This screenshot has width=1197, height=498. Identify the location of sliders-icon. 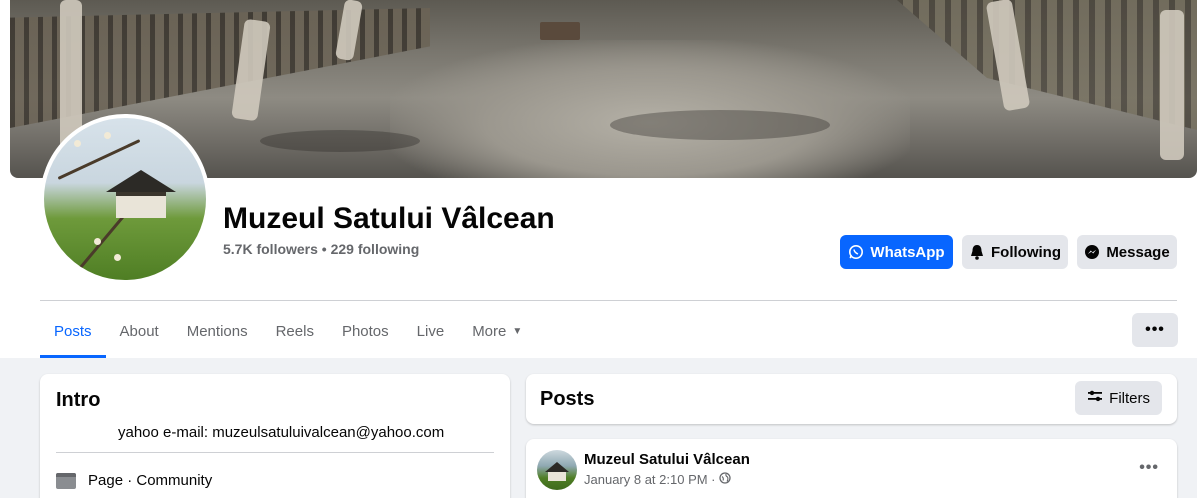
(1095, 398).